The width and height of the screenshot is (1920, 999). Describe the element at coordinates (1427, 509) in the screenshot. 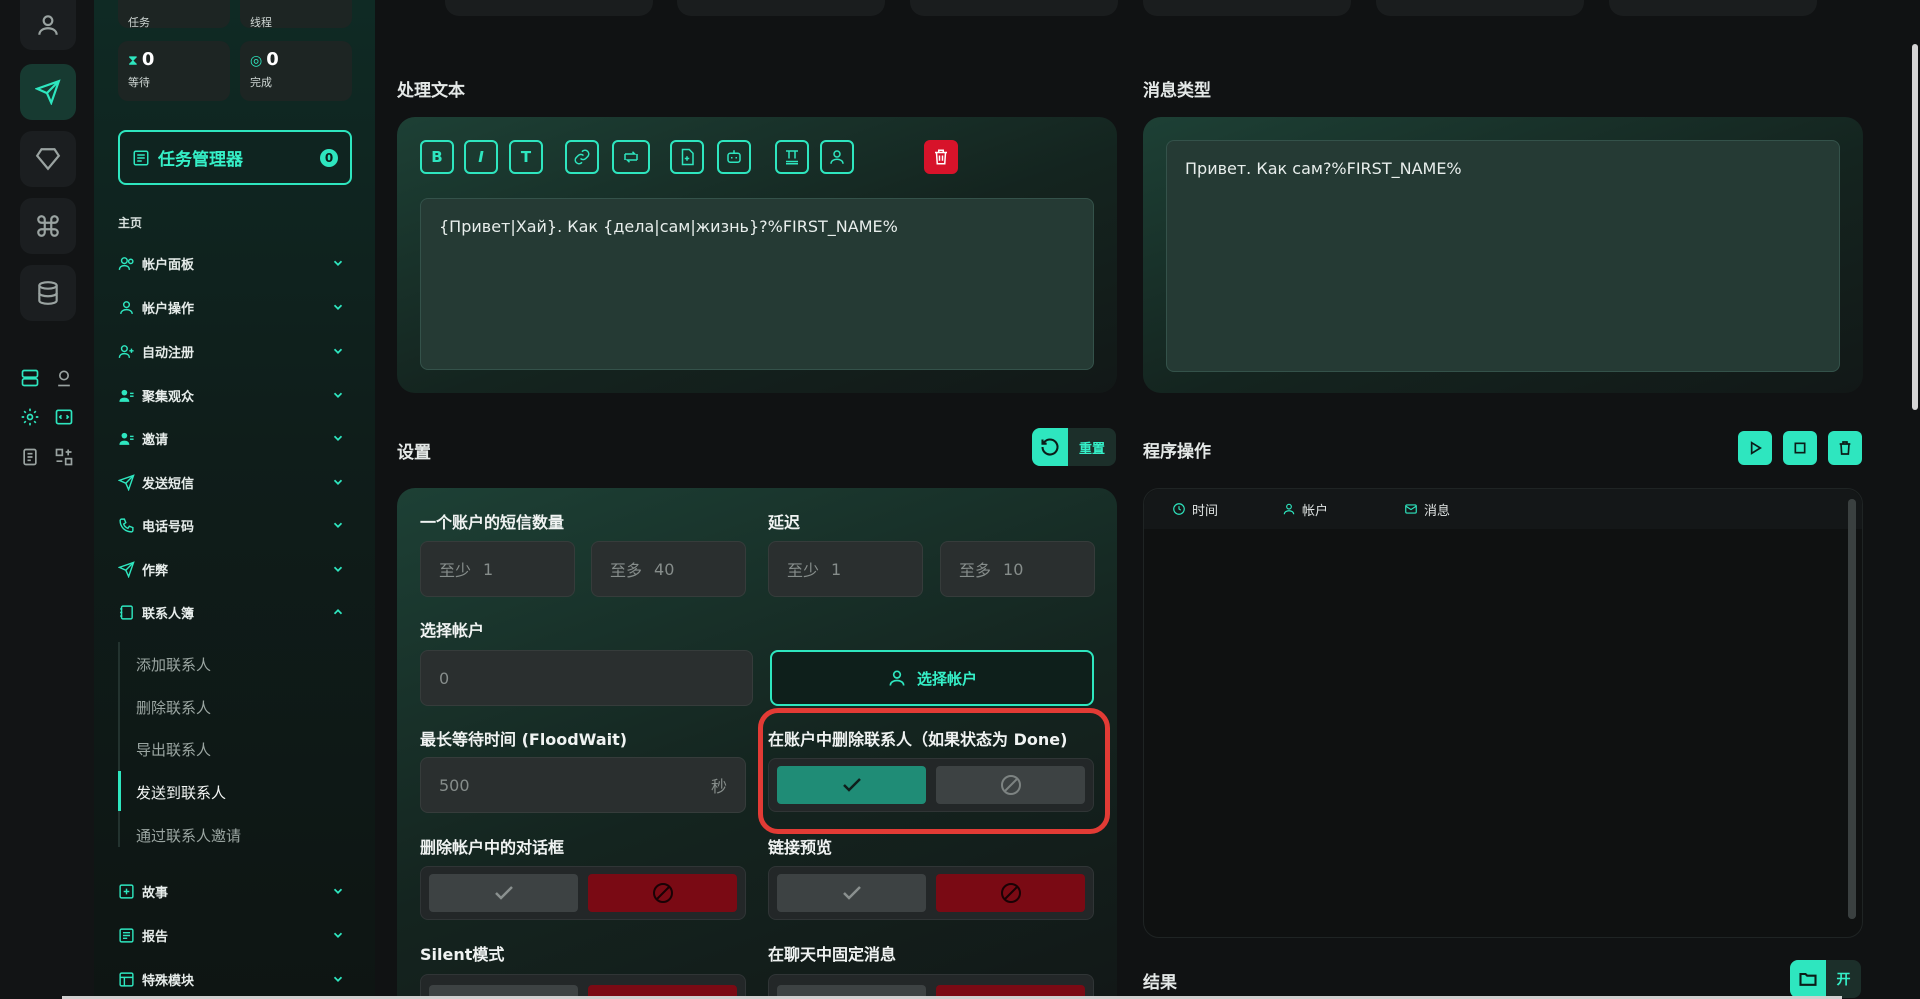

I see `log-column-message: 消息` at that location.